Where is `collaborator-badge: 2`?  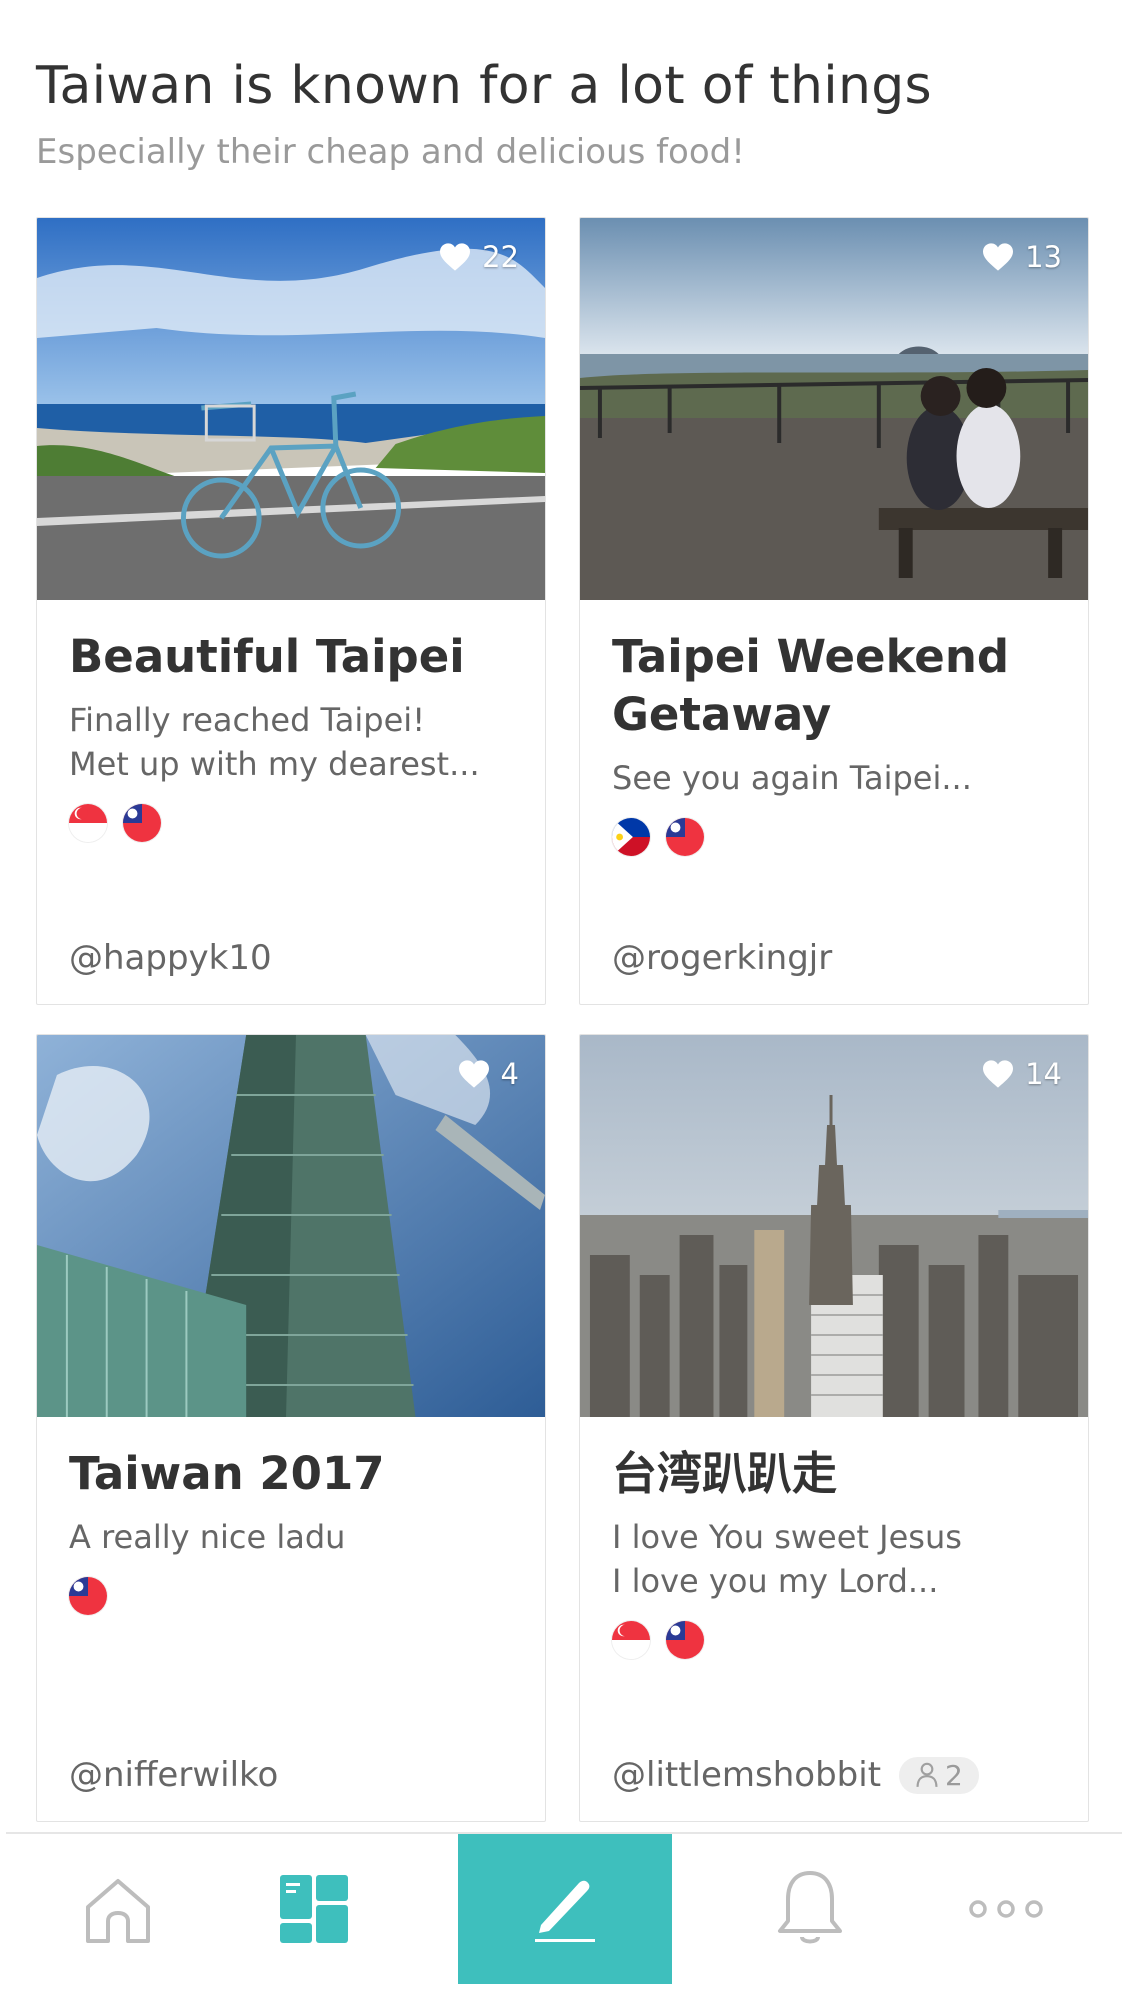 collaborator-badge: 2 is located at coordinates (939, 1775).